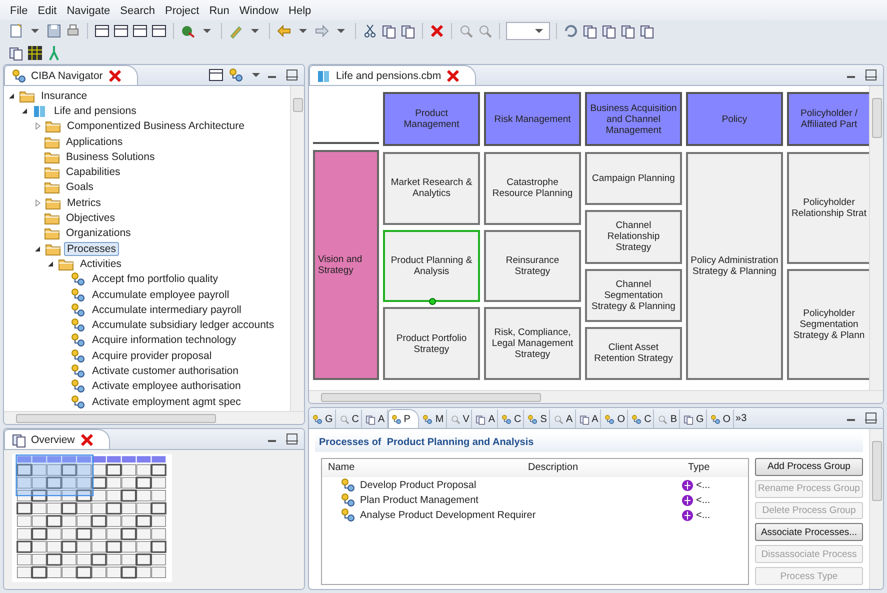 Image resolution: width=887 pixels, height=593 pixels. Describe the element at coordinates (90, 218) in the screenshot. I see `tree-item: Objectives` at that location.